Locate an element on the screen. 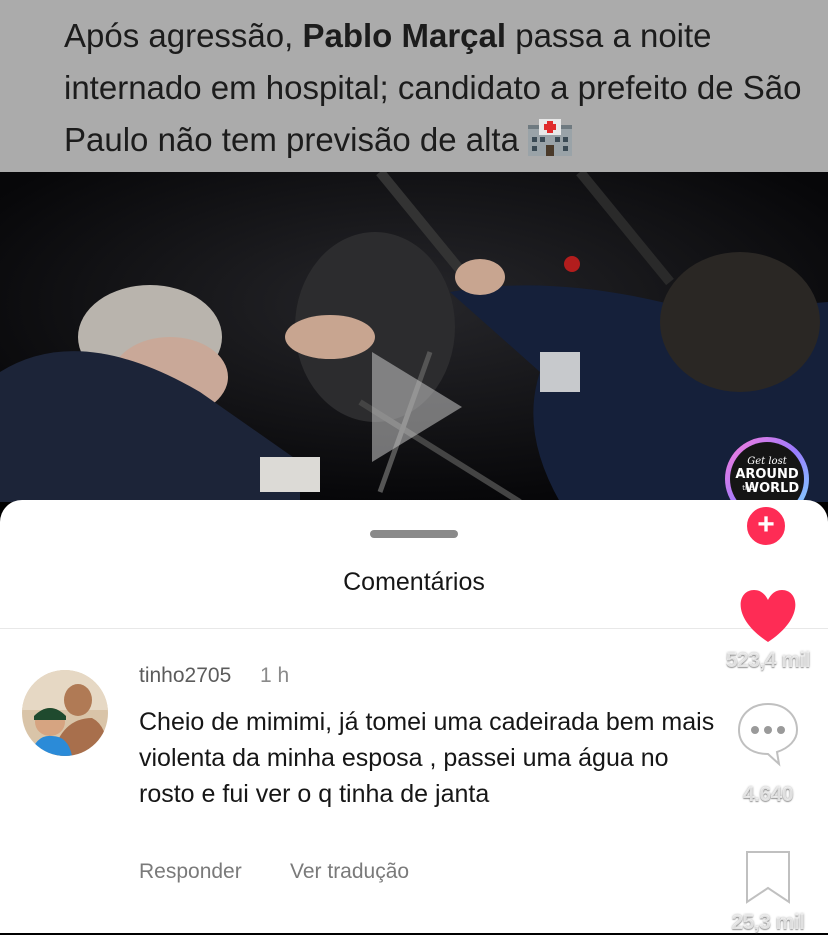 The height and width of the screenshot is (935, 828). caption-prefix: Após agressão, is located at coordinates (183, 35).